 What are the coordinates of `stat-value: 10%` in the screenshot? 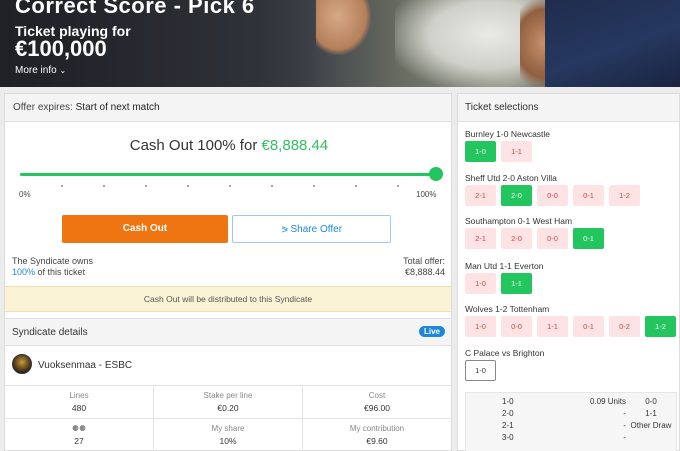 It's located at (228, 441).